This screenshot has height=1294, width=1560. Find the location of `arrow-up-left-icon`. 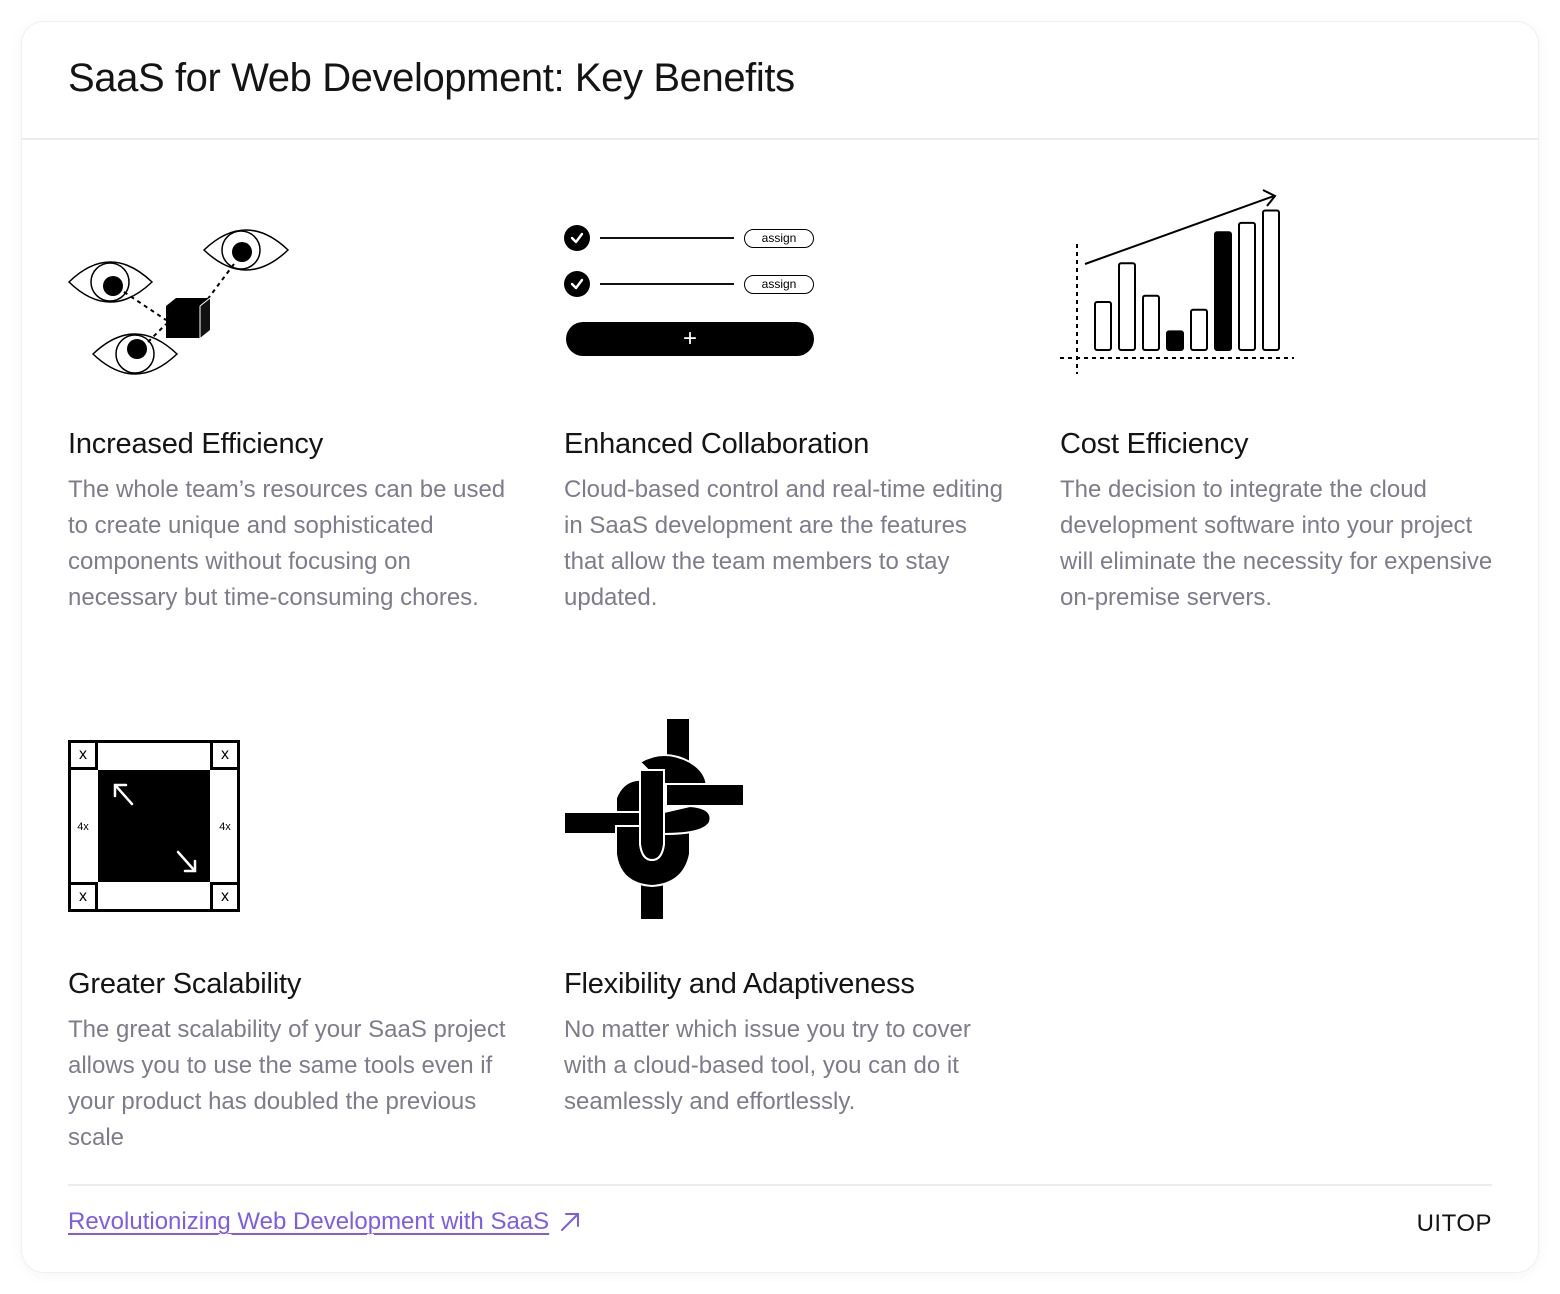

arrow-up-left-icon is located at coordinates (124, 795).